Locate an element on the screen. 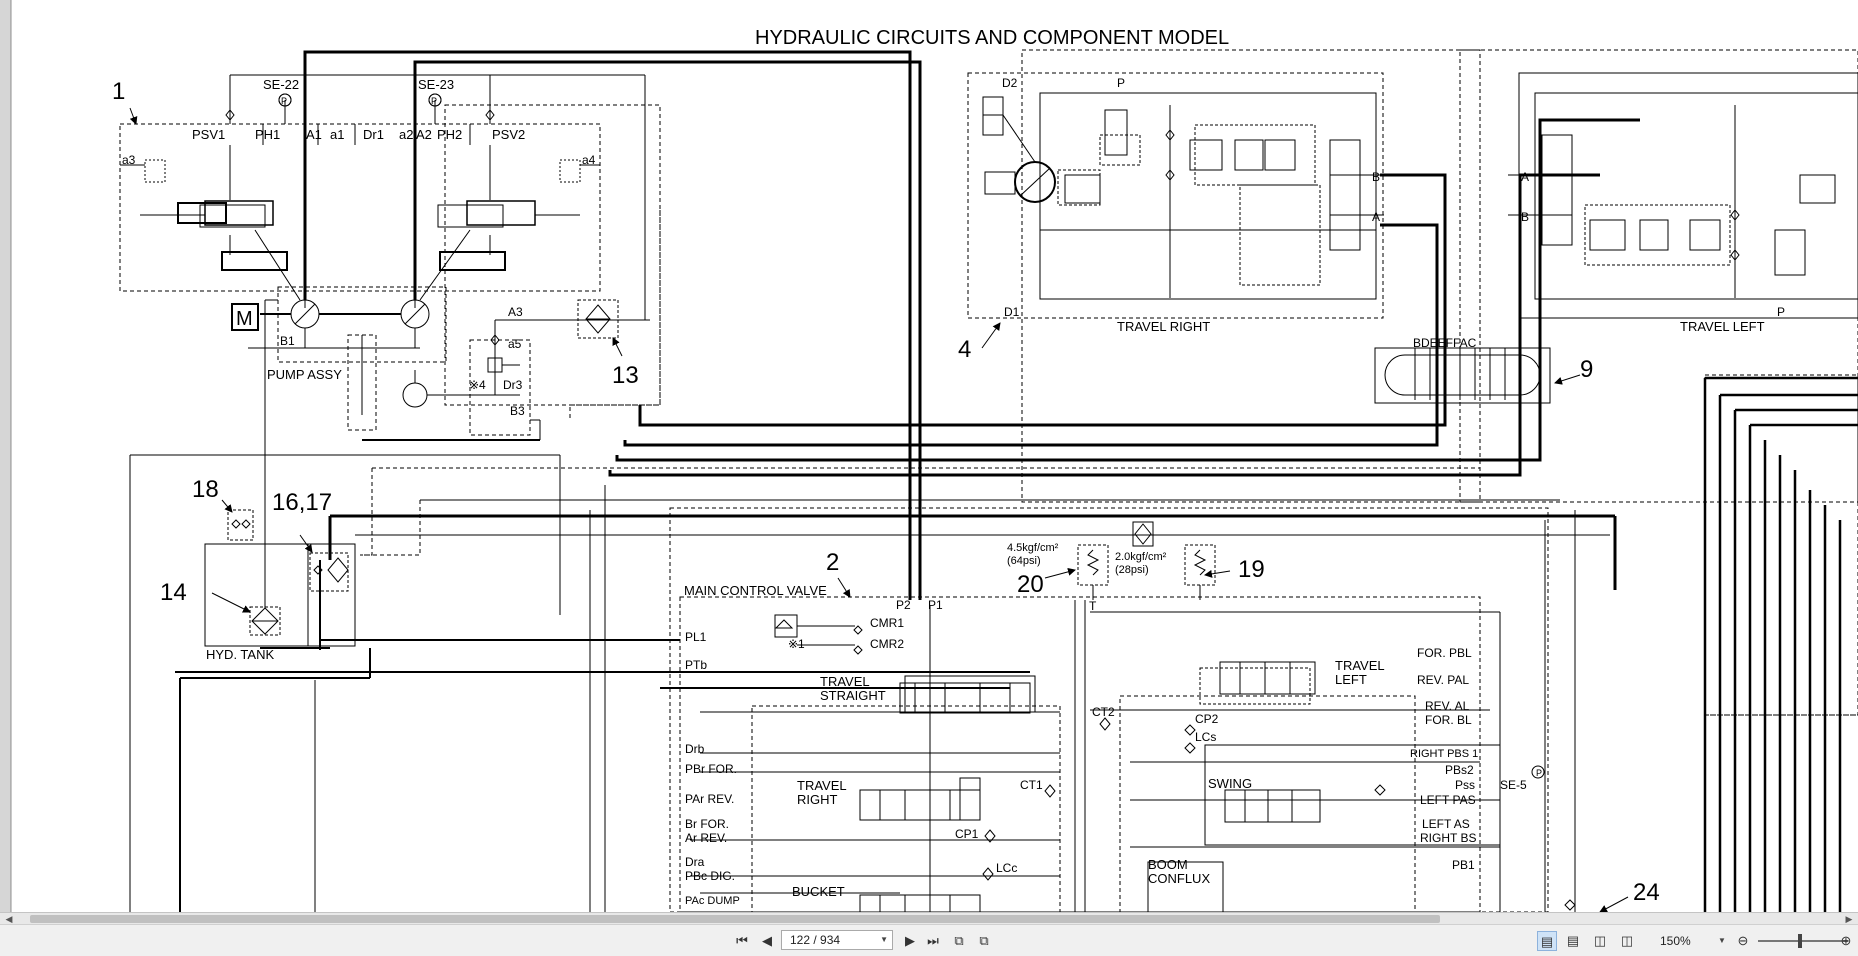 This screenshot has width=1858, height=956. port-se23: SE-23 is located at coordinates (436, 84).